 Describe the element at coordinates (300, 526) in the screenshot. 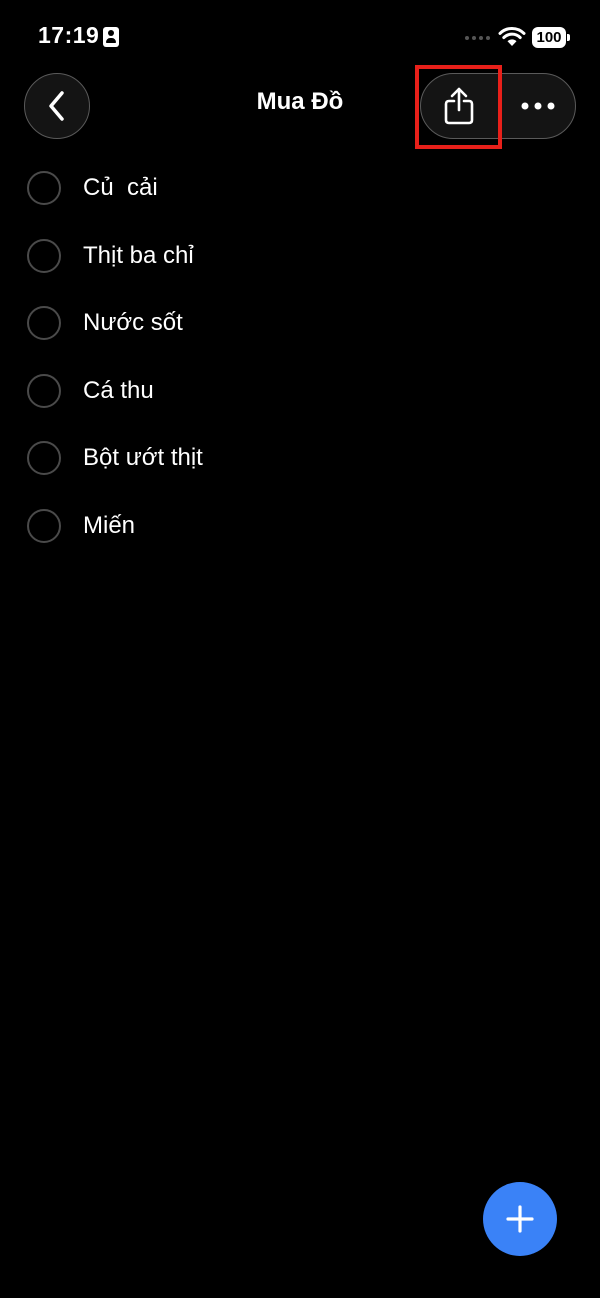

I see `list-item: Miến` at that location.